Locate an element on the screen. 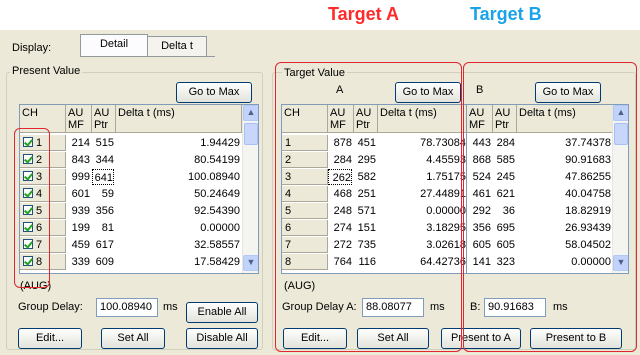  au-ptr-cell: 81 is located at coordinates (103, 228).